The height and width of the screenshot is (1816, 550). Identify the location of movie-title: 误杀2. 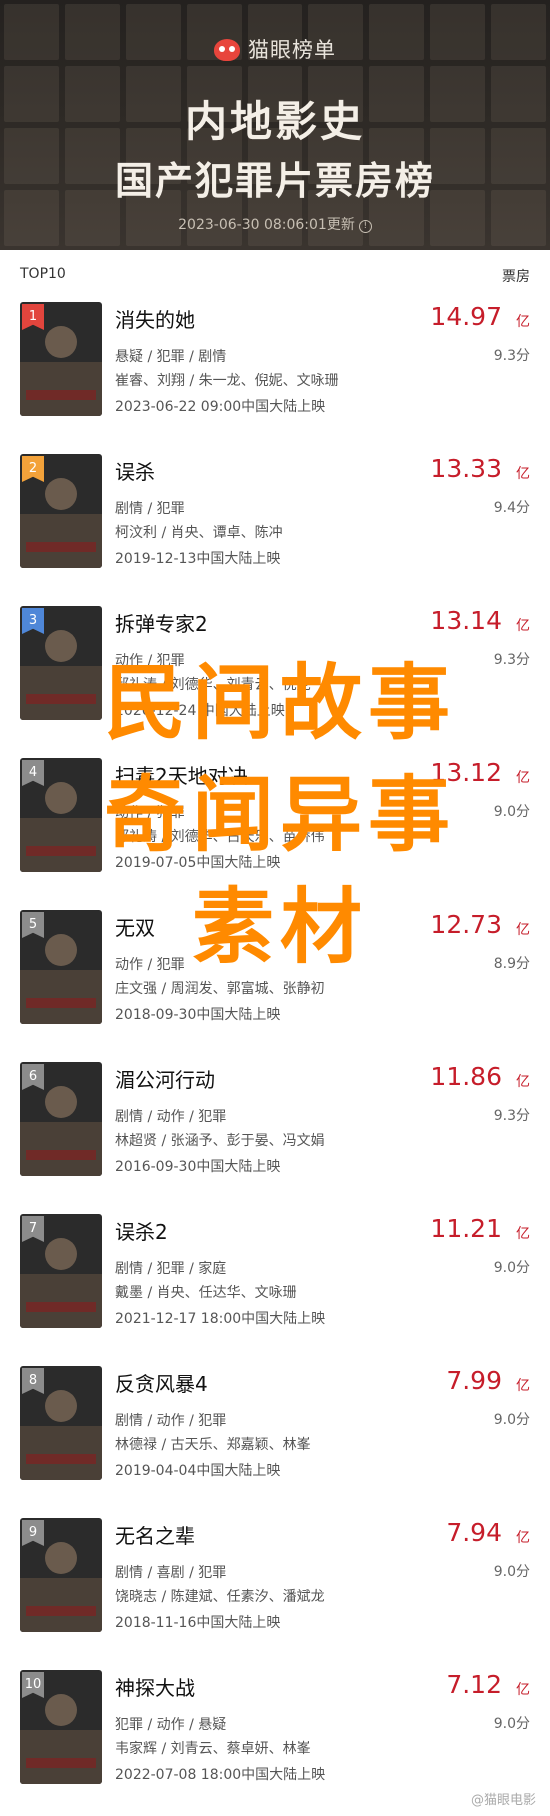
(141, 1230).